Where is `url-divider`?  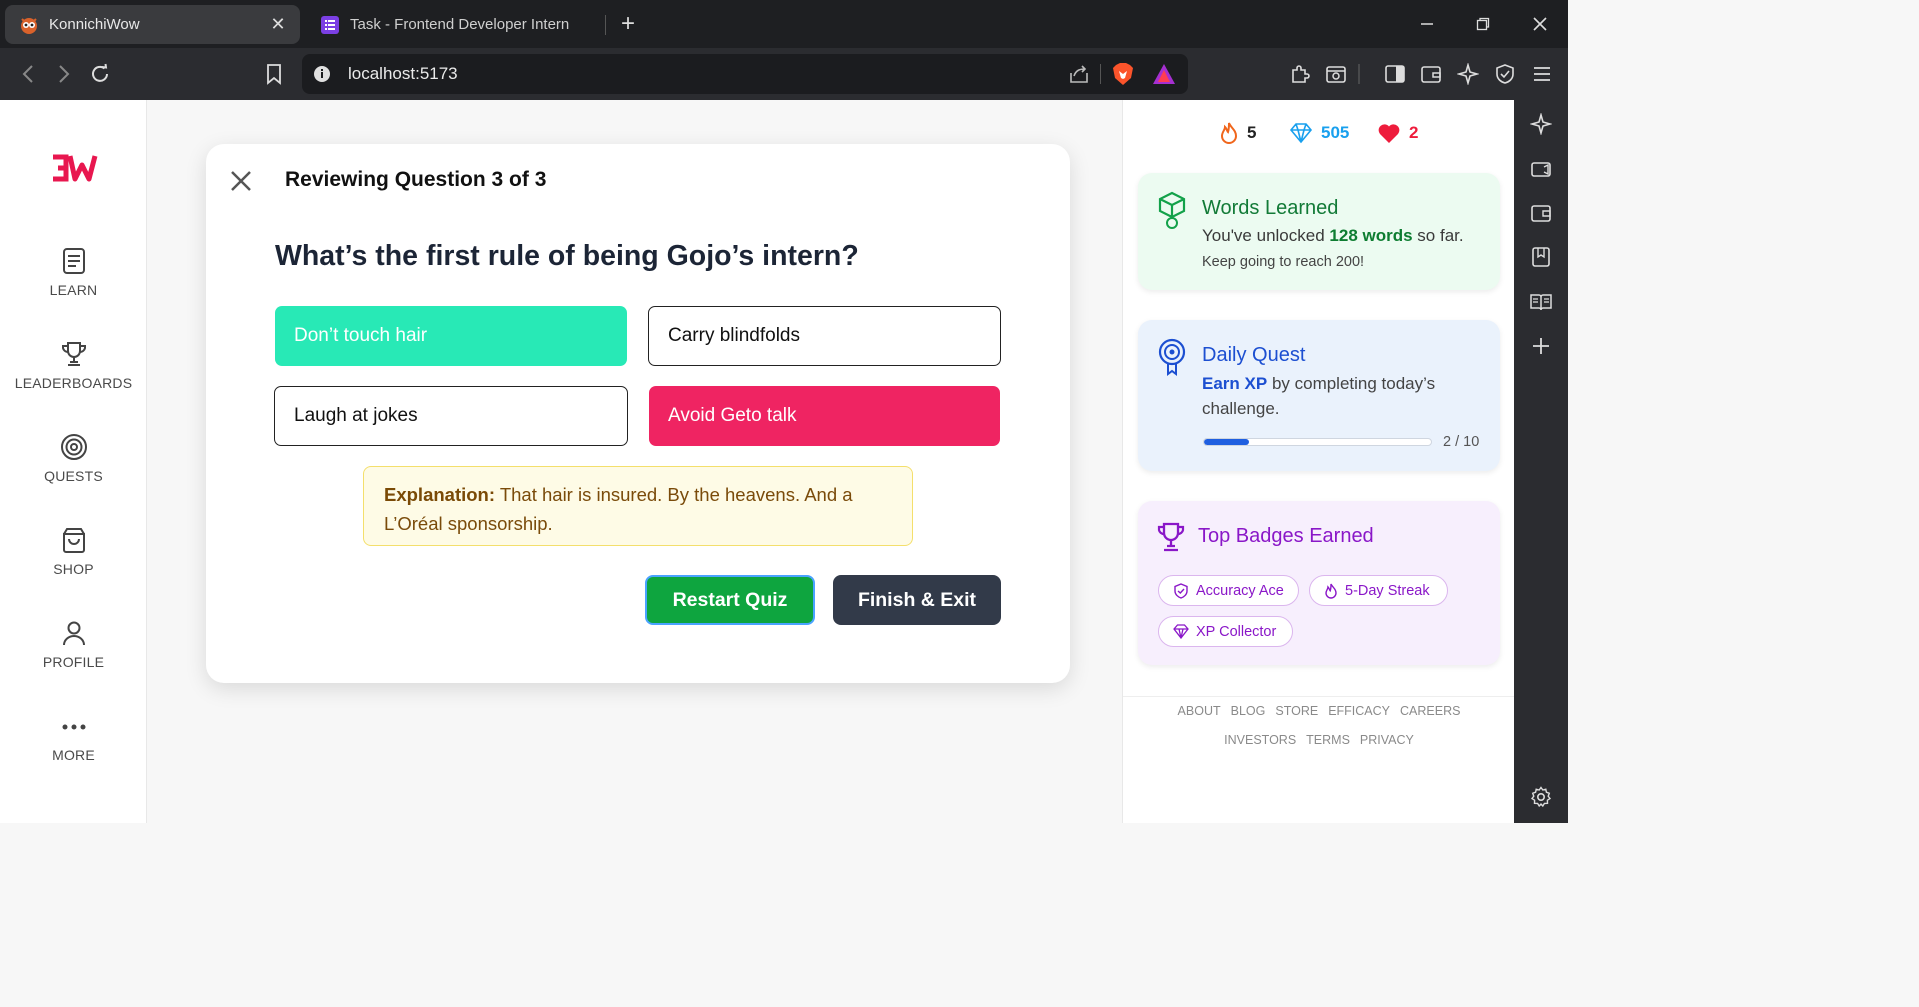
url-divider is located at coordinates (1100, 74).